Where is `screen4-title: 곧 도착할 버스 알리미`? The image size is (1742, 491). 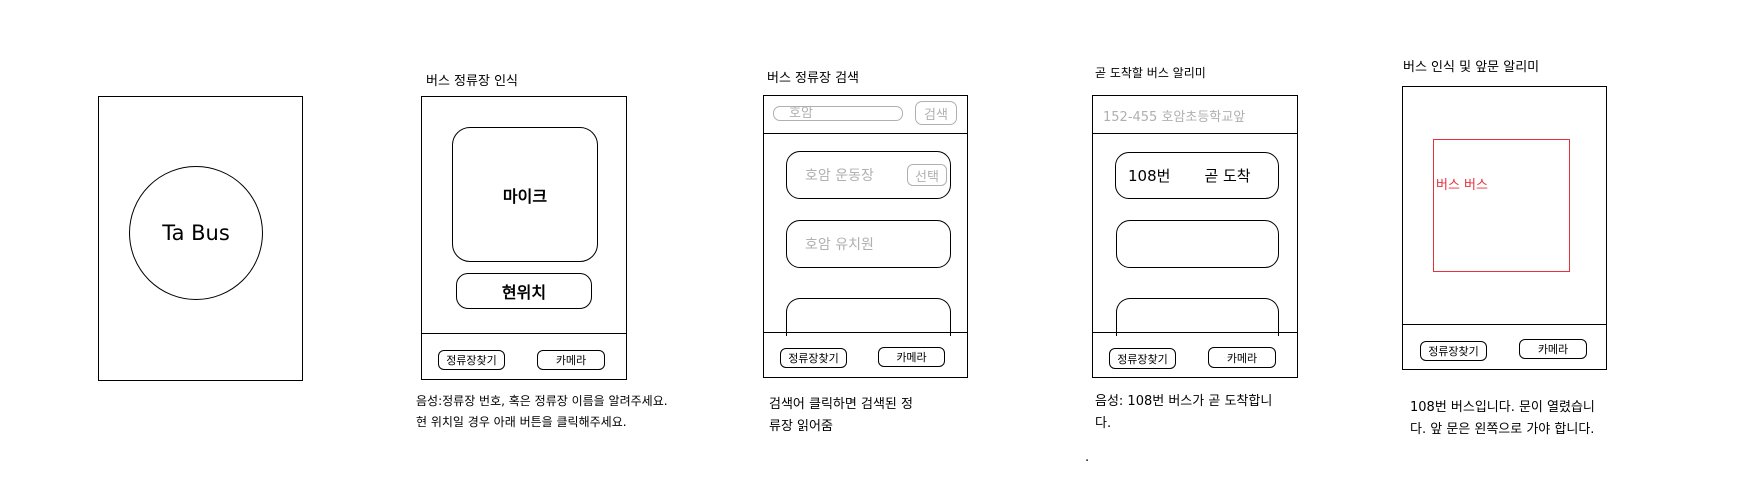
screen4-title: 곧 도착할 버스 알리미 is located at coordinates (1150, 73).